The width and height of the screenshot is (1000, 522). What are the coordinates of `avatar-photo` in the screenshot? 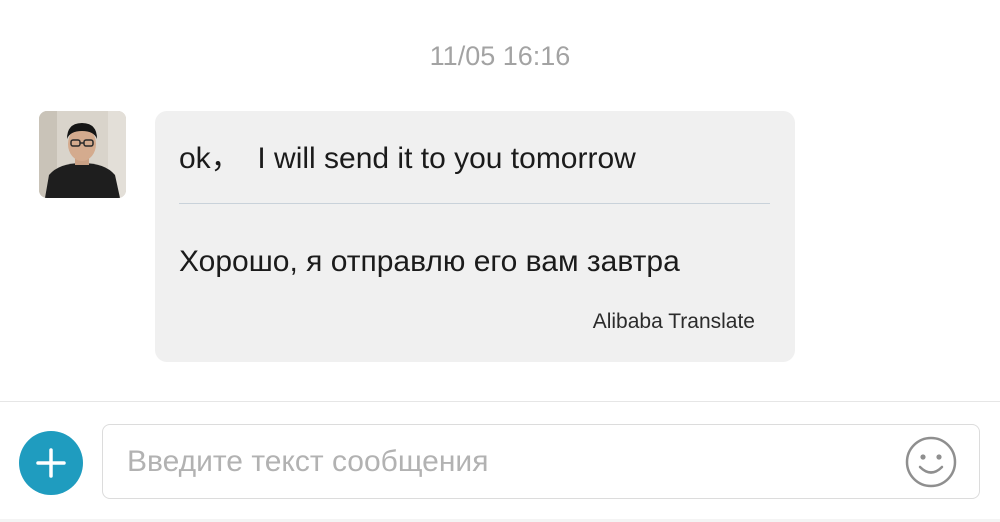 It's located at (82, 154).